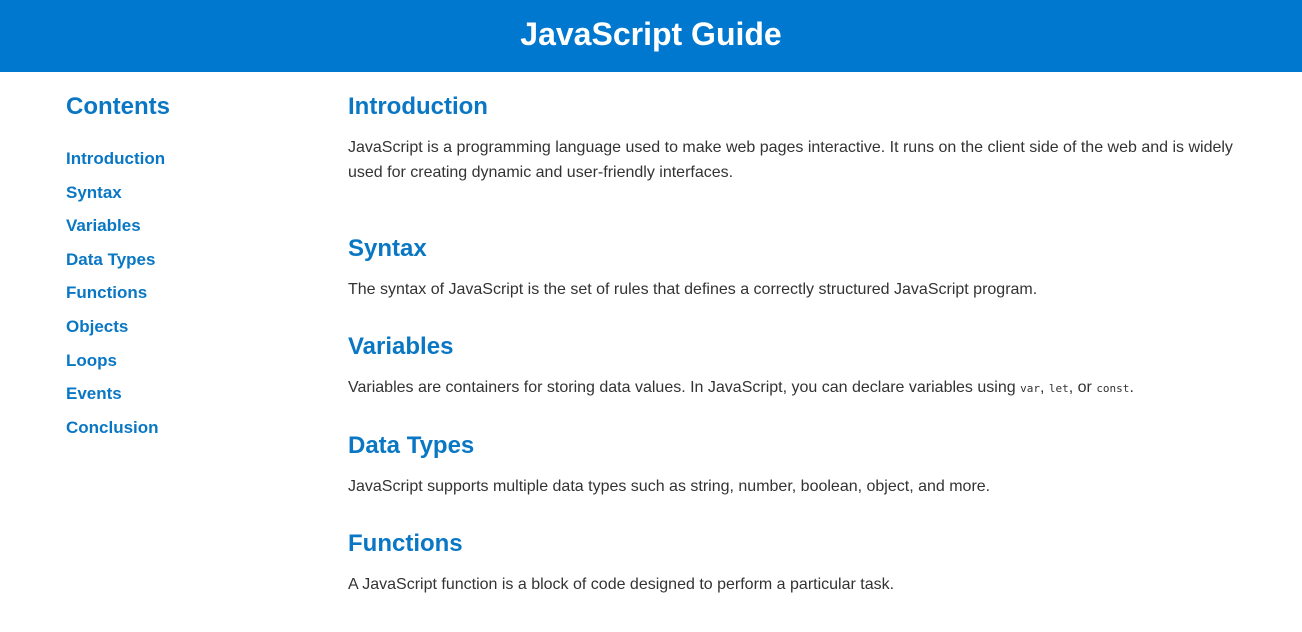  Describe the element at coordinates (118, 106) in the screenshot. I see `contents-heading: Contents` at that location.